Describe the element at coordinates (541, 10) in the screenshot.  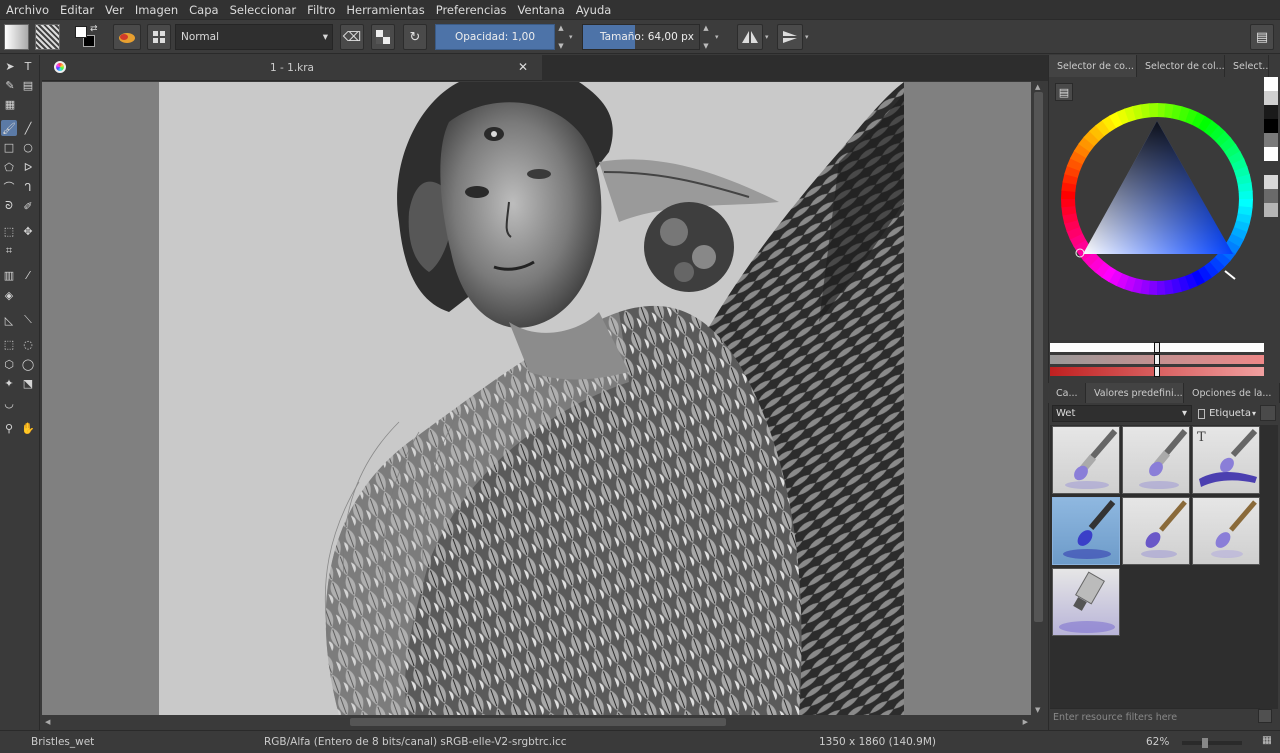
I see `menu-ventana: Ventana` at that location.